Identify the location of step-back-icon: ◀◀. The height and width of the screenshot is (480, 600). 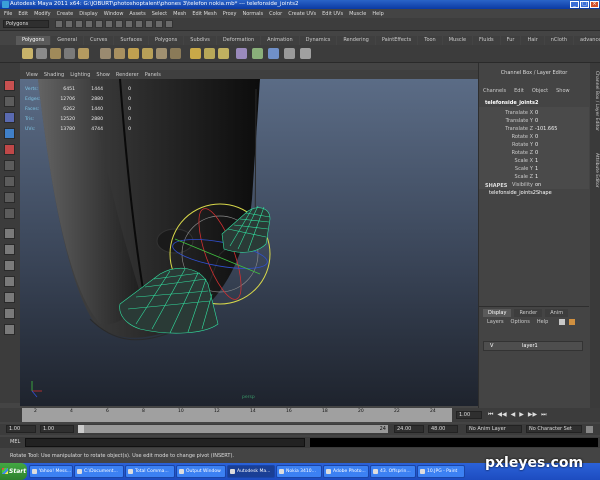
(501, 415).